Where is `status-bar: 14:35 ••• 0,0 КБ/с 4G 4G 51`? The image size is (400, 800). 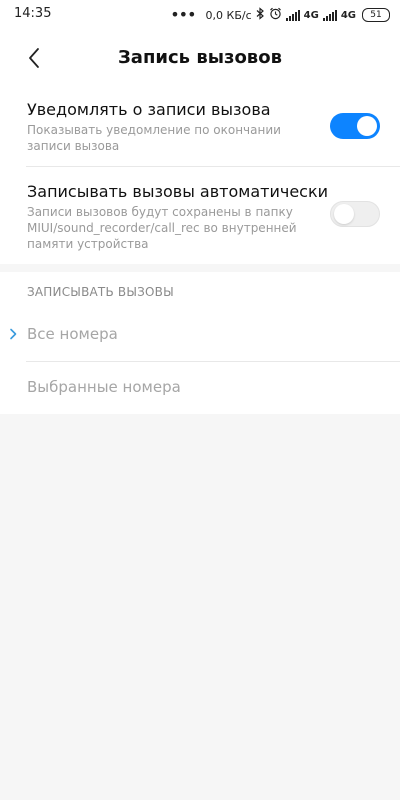
status-bar: 14:35 ••• 0,0 КБ/с 4G 4G 51 is located at coordinates (200, 15).